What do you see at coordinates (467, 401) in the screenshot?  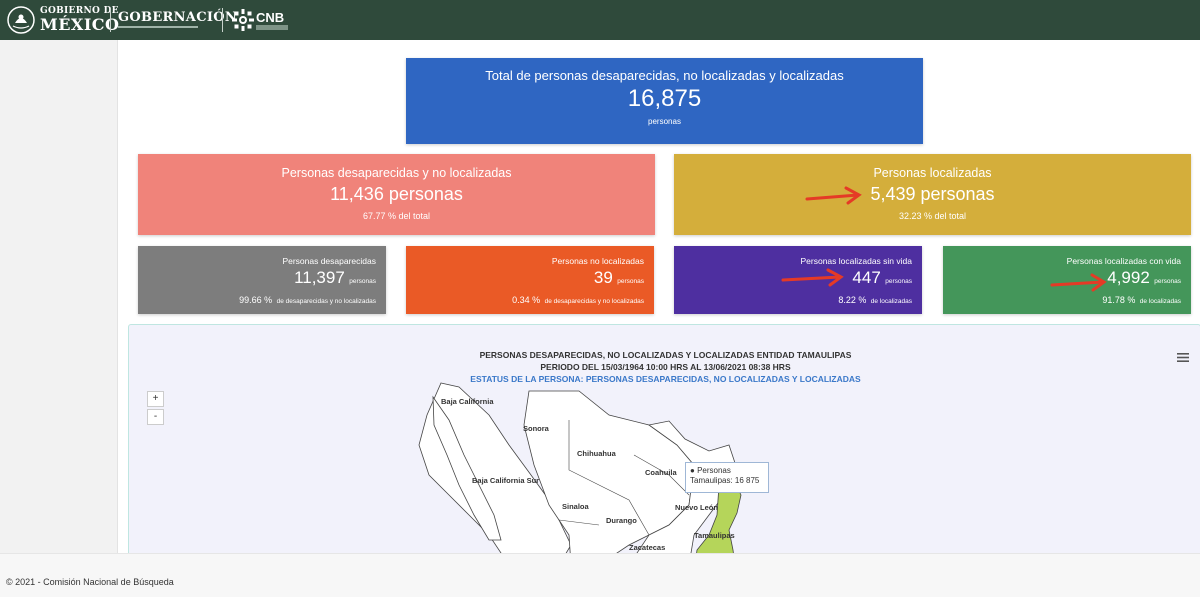 I see `state-label-baja-california: Baja California` at bounding box center [467, 401].